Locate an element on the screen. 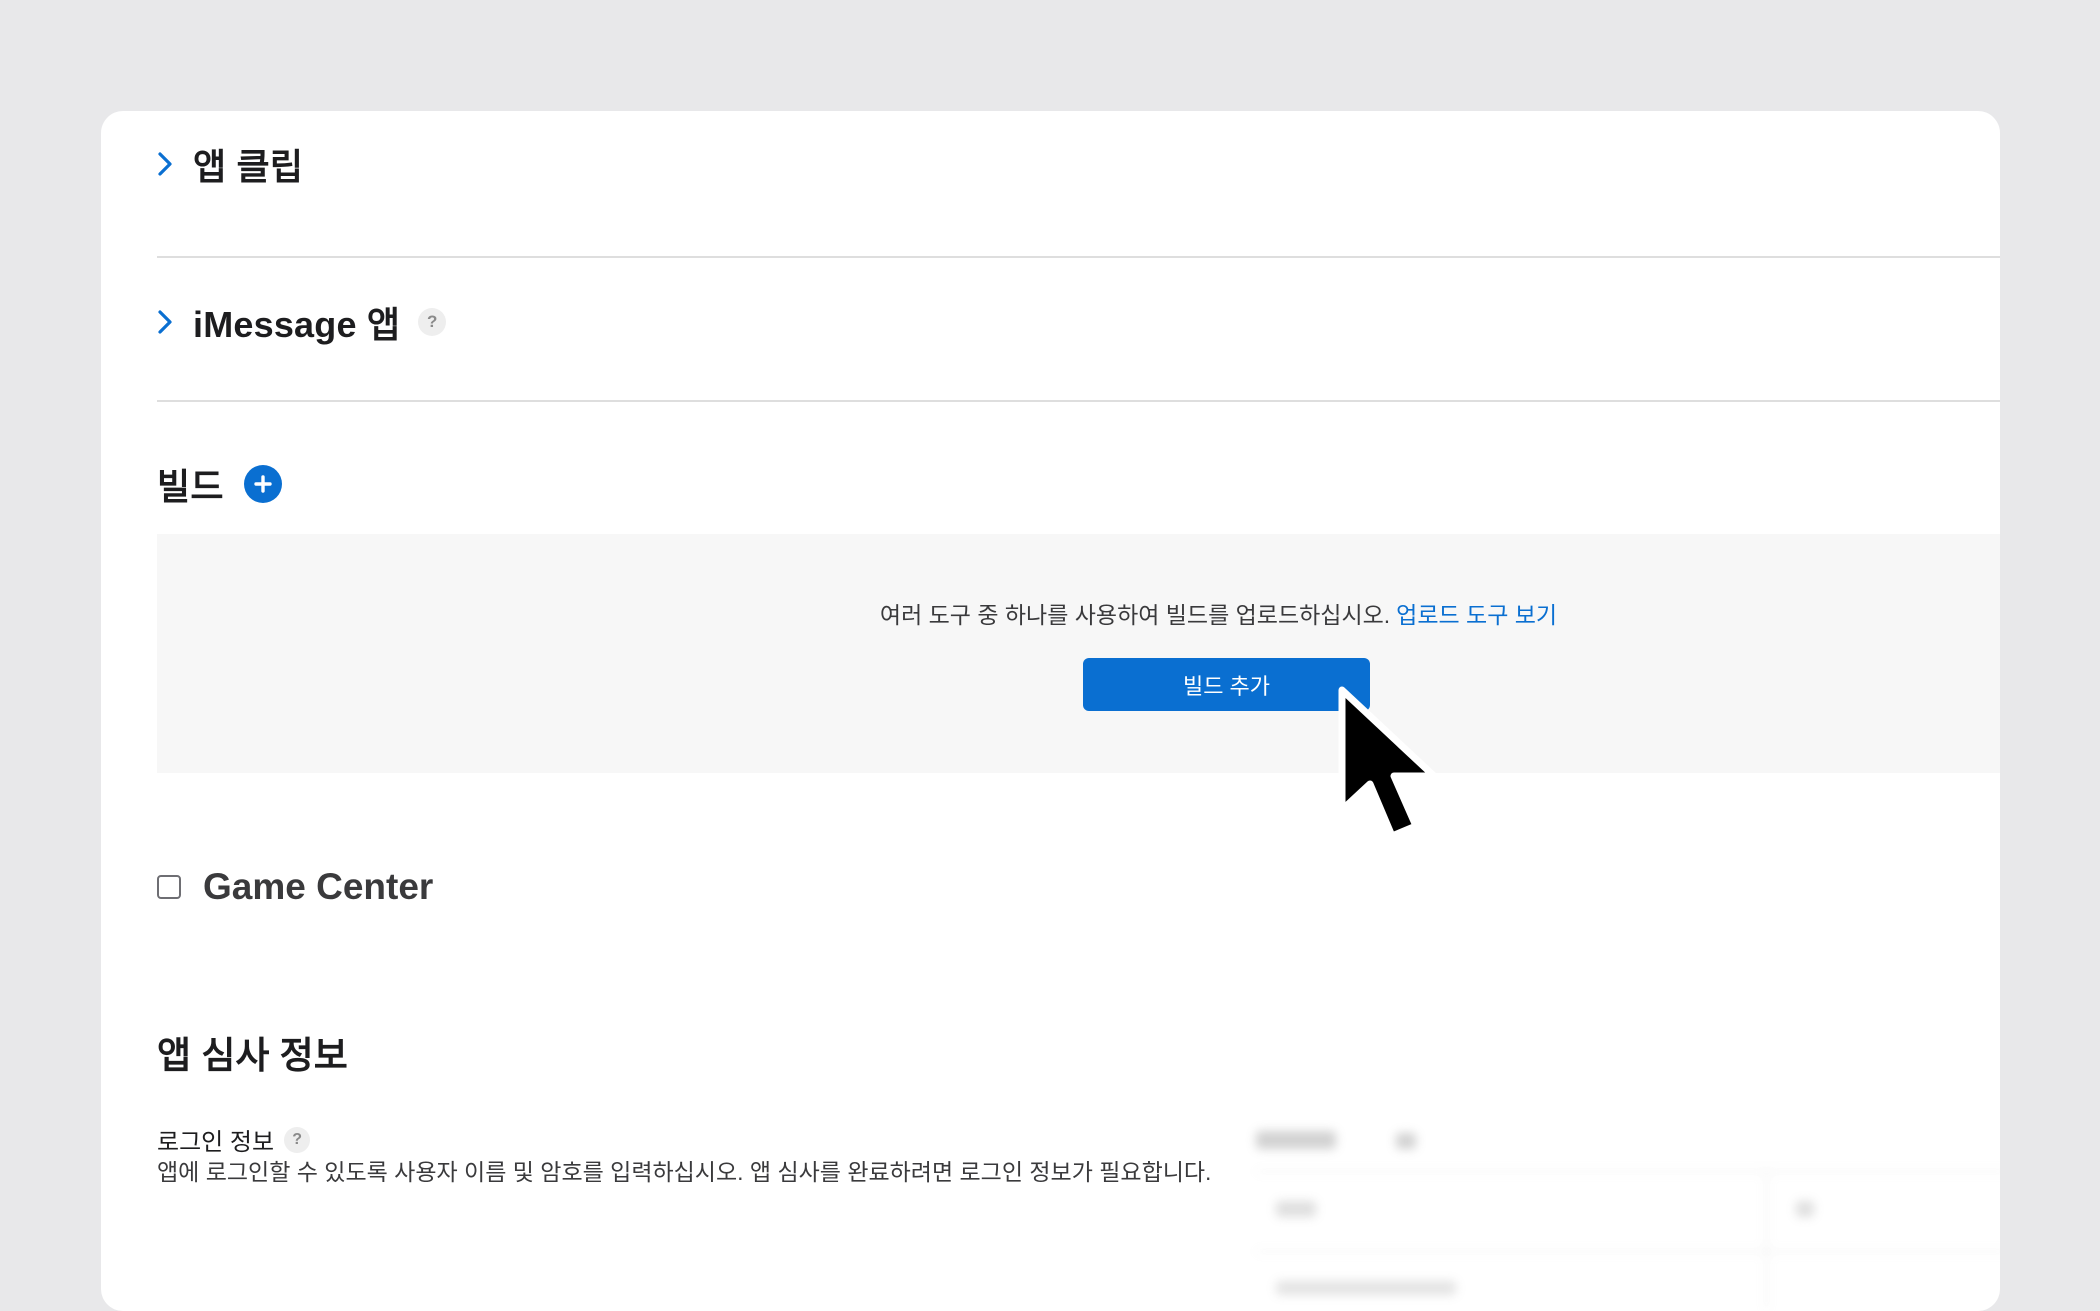 The width and height of the screenshot is (2100, 1311). imessage-title: iMessage 앱 is located at coordinates (297, 324).